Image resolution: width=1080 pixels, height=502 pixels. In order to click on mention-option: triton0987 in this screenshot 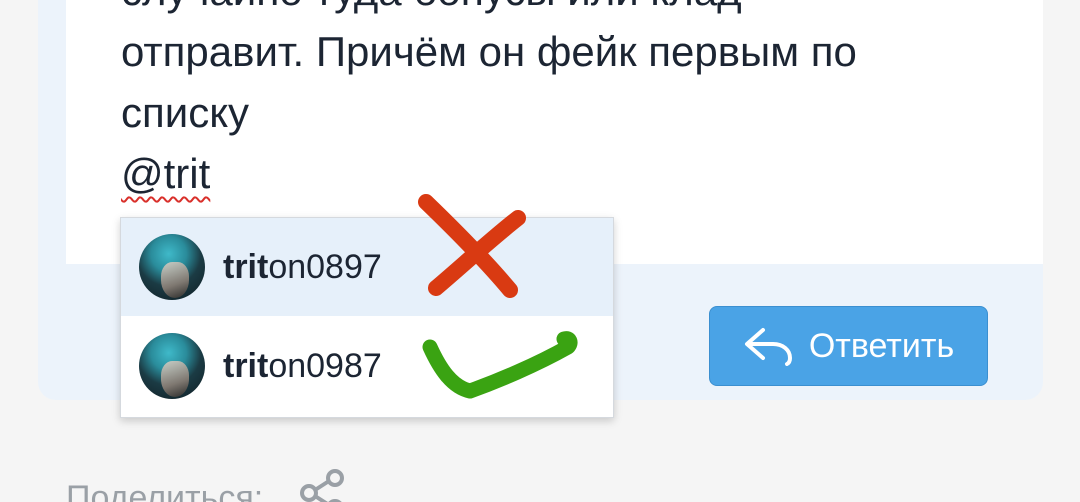, I will do `click(367, 366)`.